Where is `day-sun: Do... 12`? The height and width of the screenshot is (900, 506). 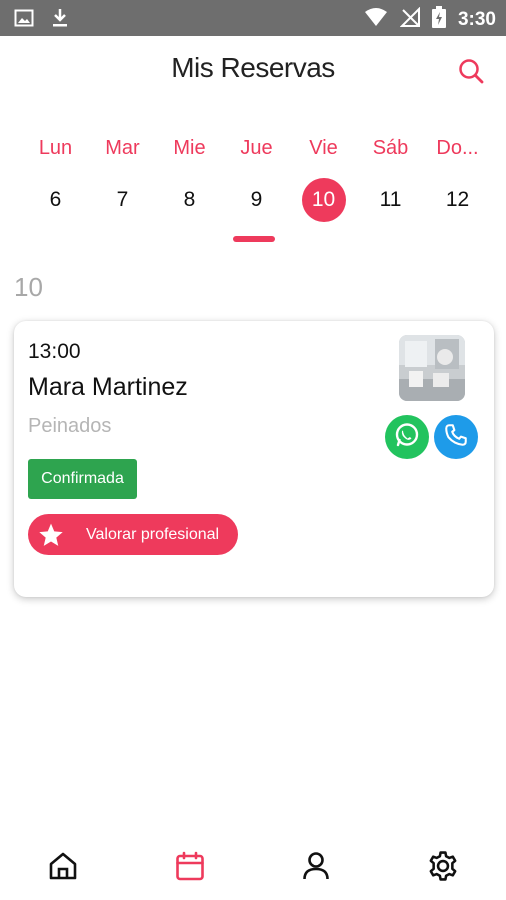
day-sun: Do... 12 is located at coordinates (457, 178).